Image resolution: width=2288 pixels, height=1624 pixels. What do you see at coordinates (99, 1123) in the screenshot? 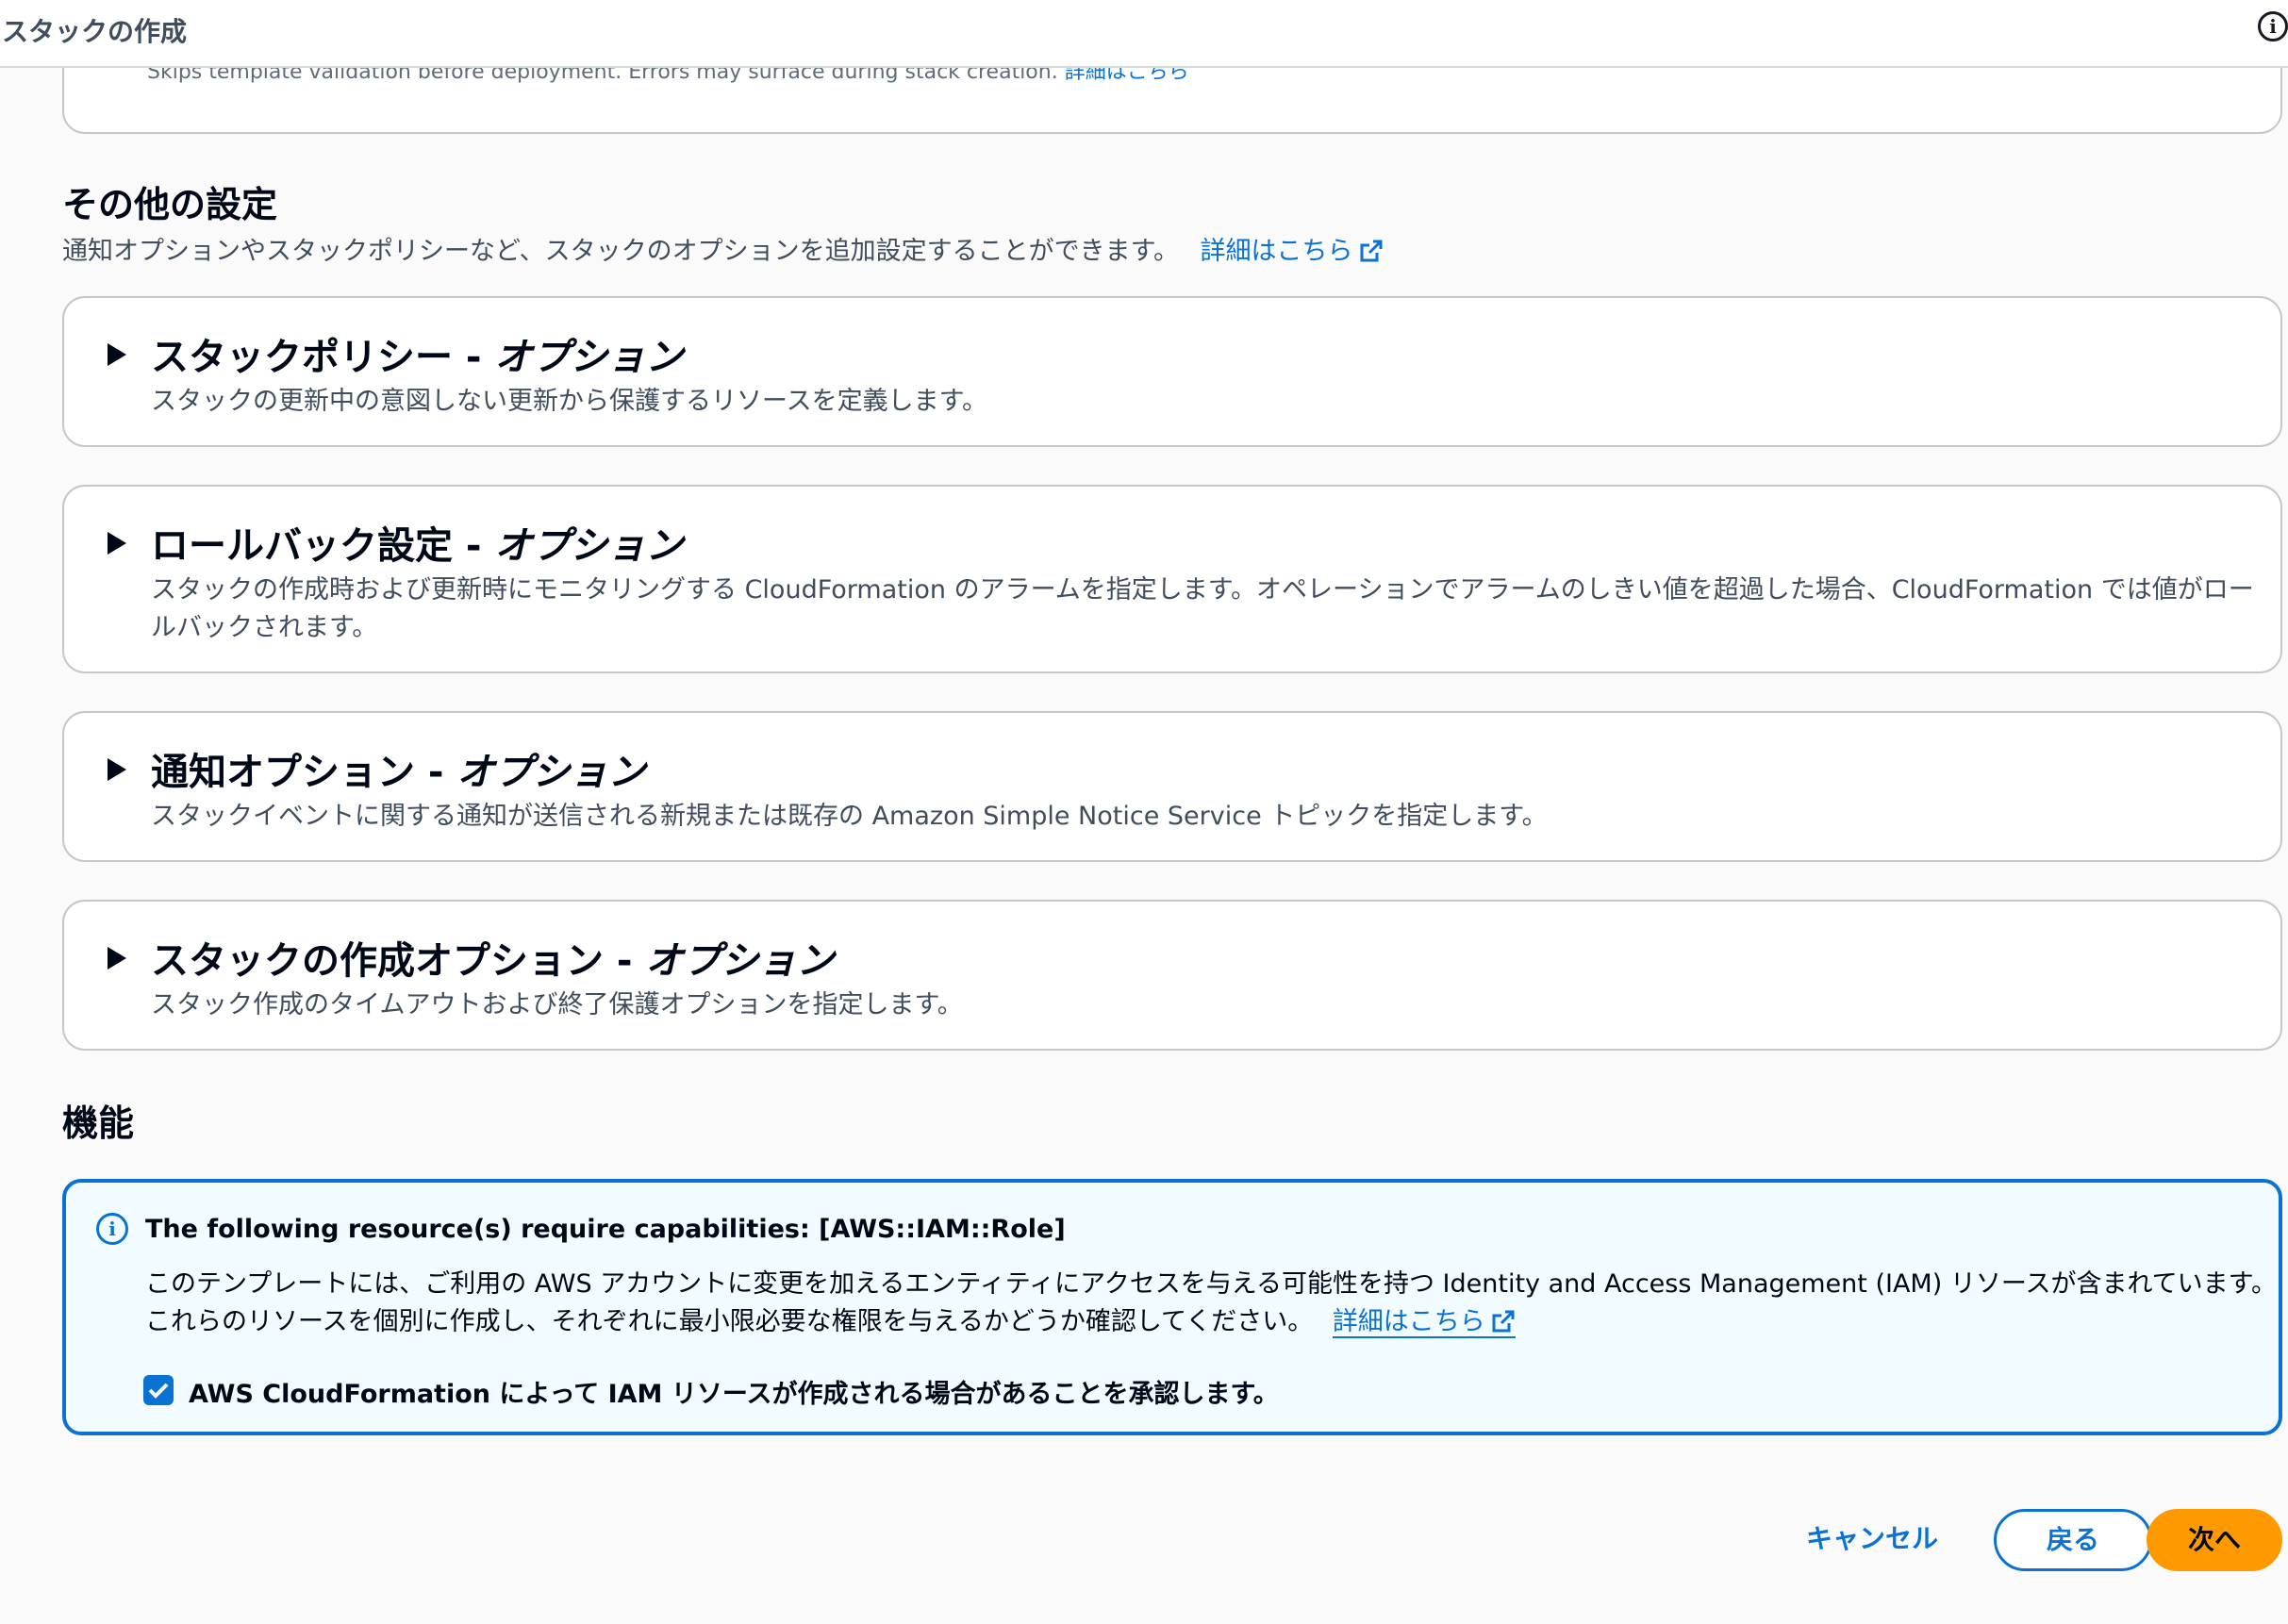
I see `capabilities-title: 機能` at bounding box center [99, 1123].